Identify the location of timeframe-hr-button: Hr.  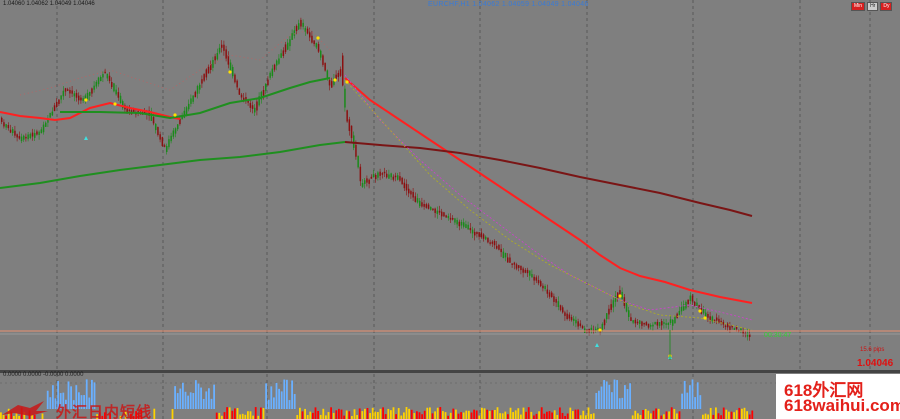
(873, 6).